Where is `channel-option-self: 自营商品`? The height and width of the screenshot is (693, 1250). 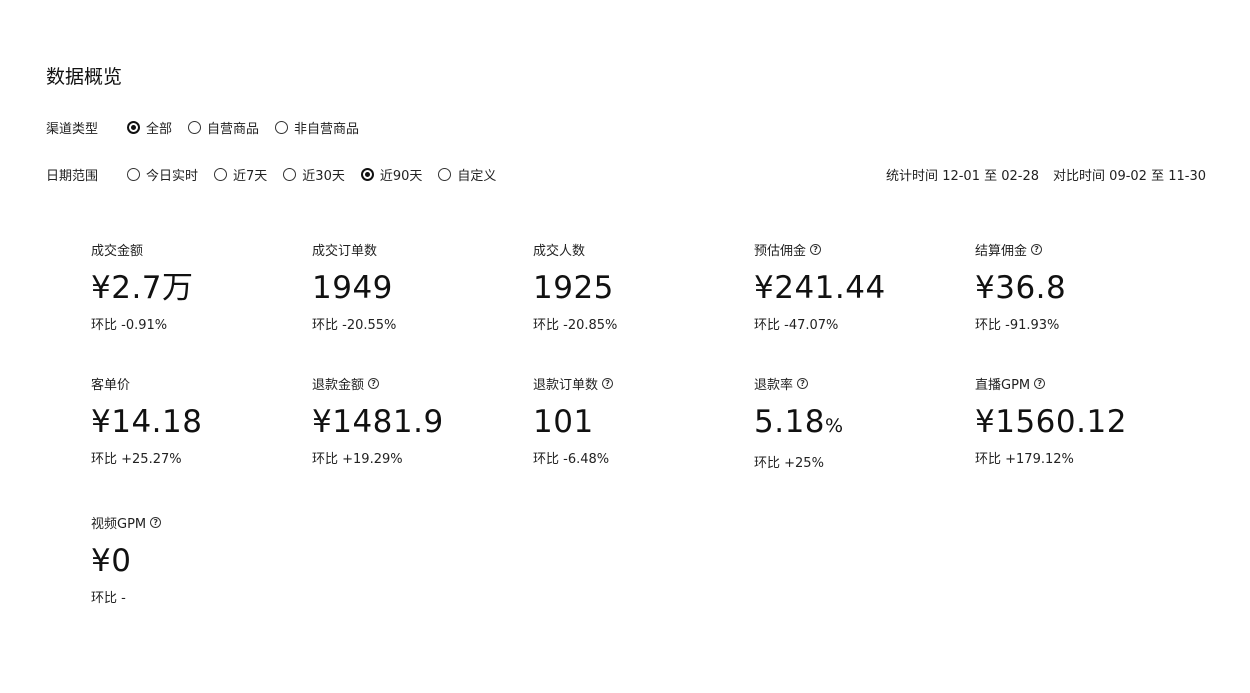
channel-option-self: 自营商品 is located at coordinates (223, 127).